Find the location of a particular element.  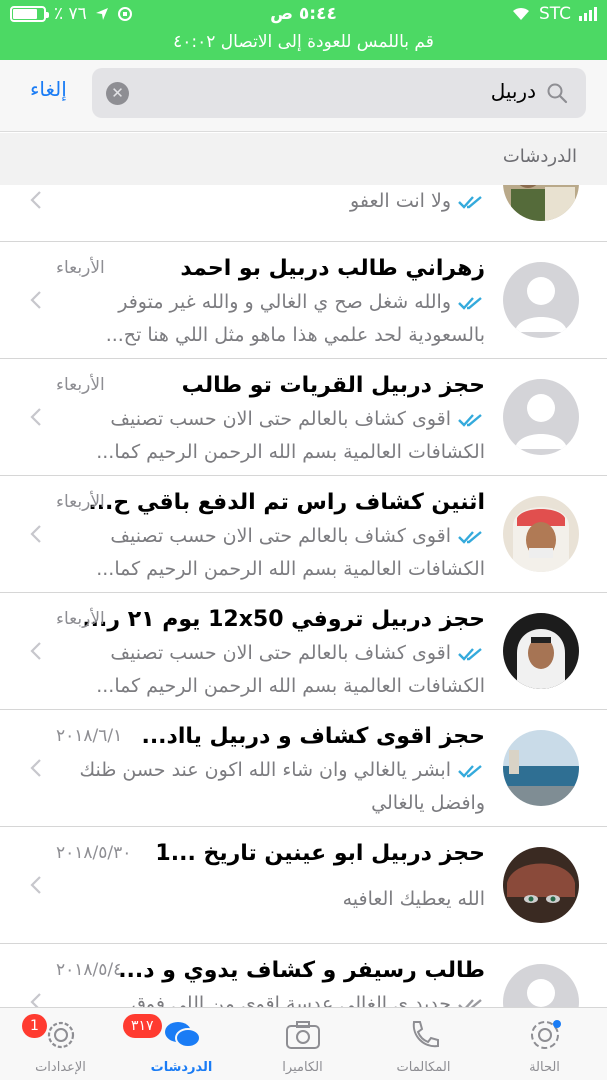

search-icon is located at coordinates (557, 93).